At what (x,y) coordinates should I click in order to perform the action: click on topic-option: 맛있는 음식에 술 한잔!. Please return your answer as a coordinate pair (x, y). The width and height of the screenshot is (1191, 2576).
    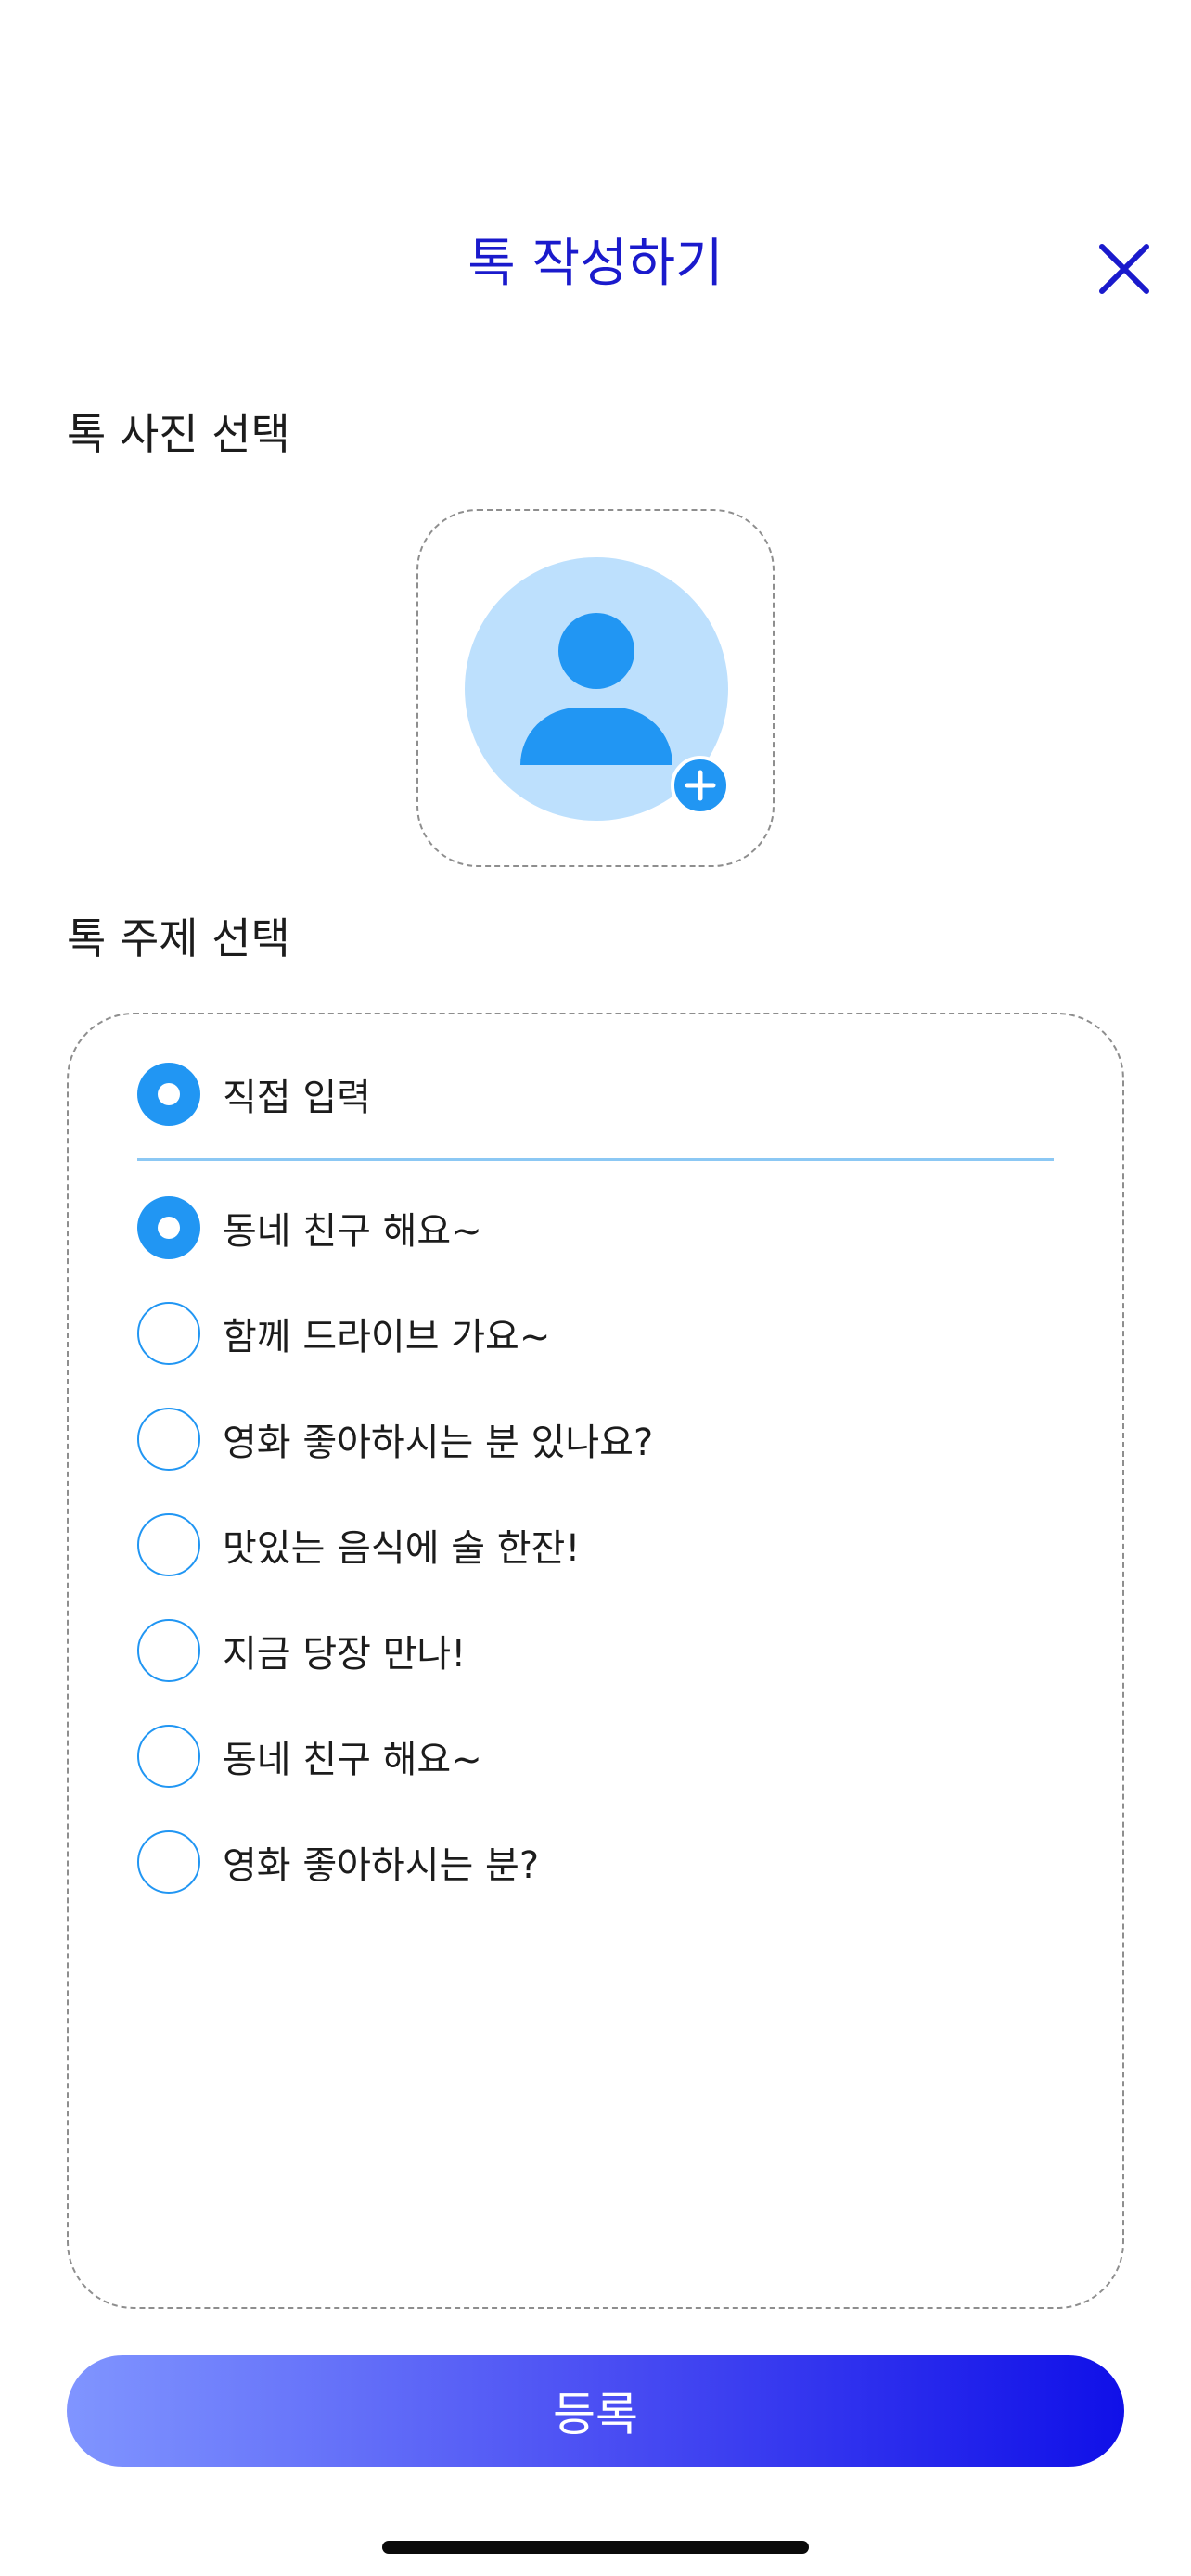
    Looking at the image, I should click on (359, 1545).